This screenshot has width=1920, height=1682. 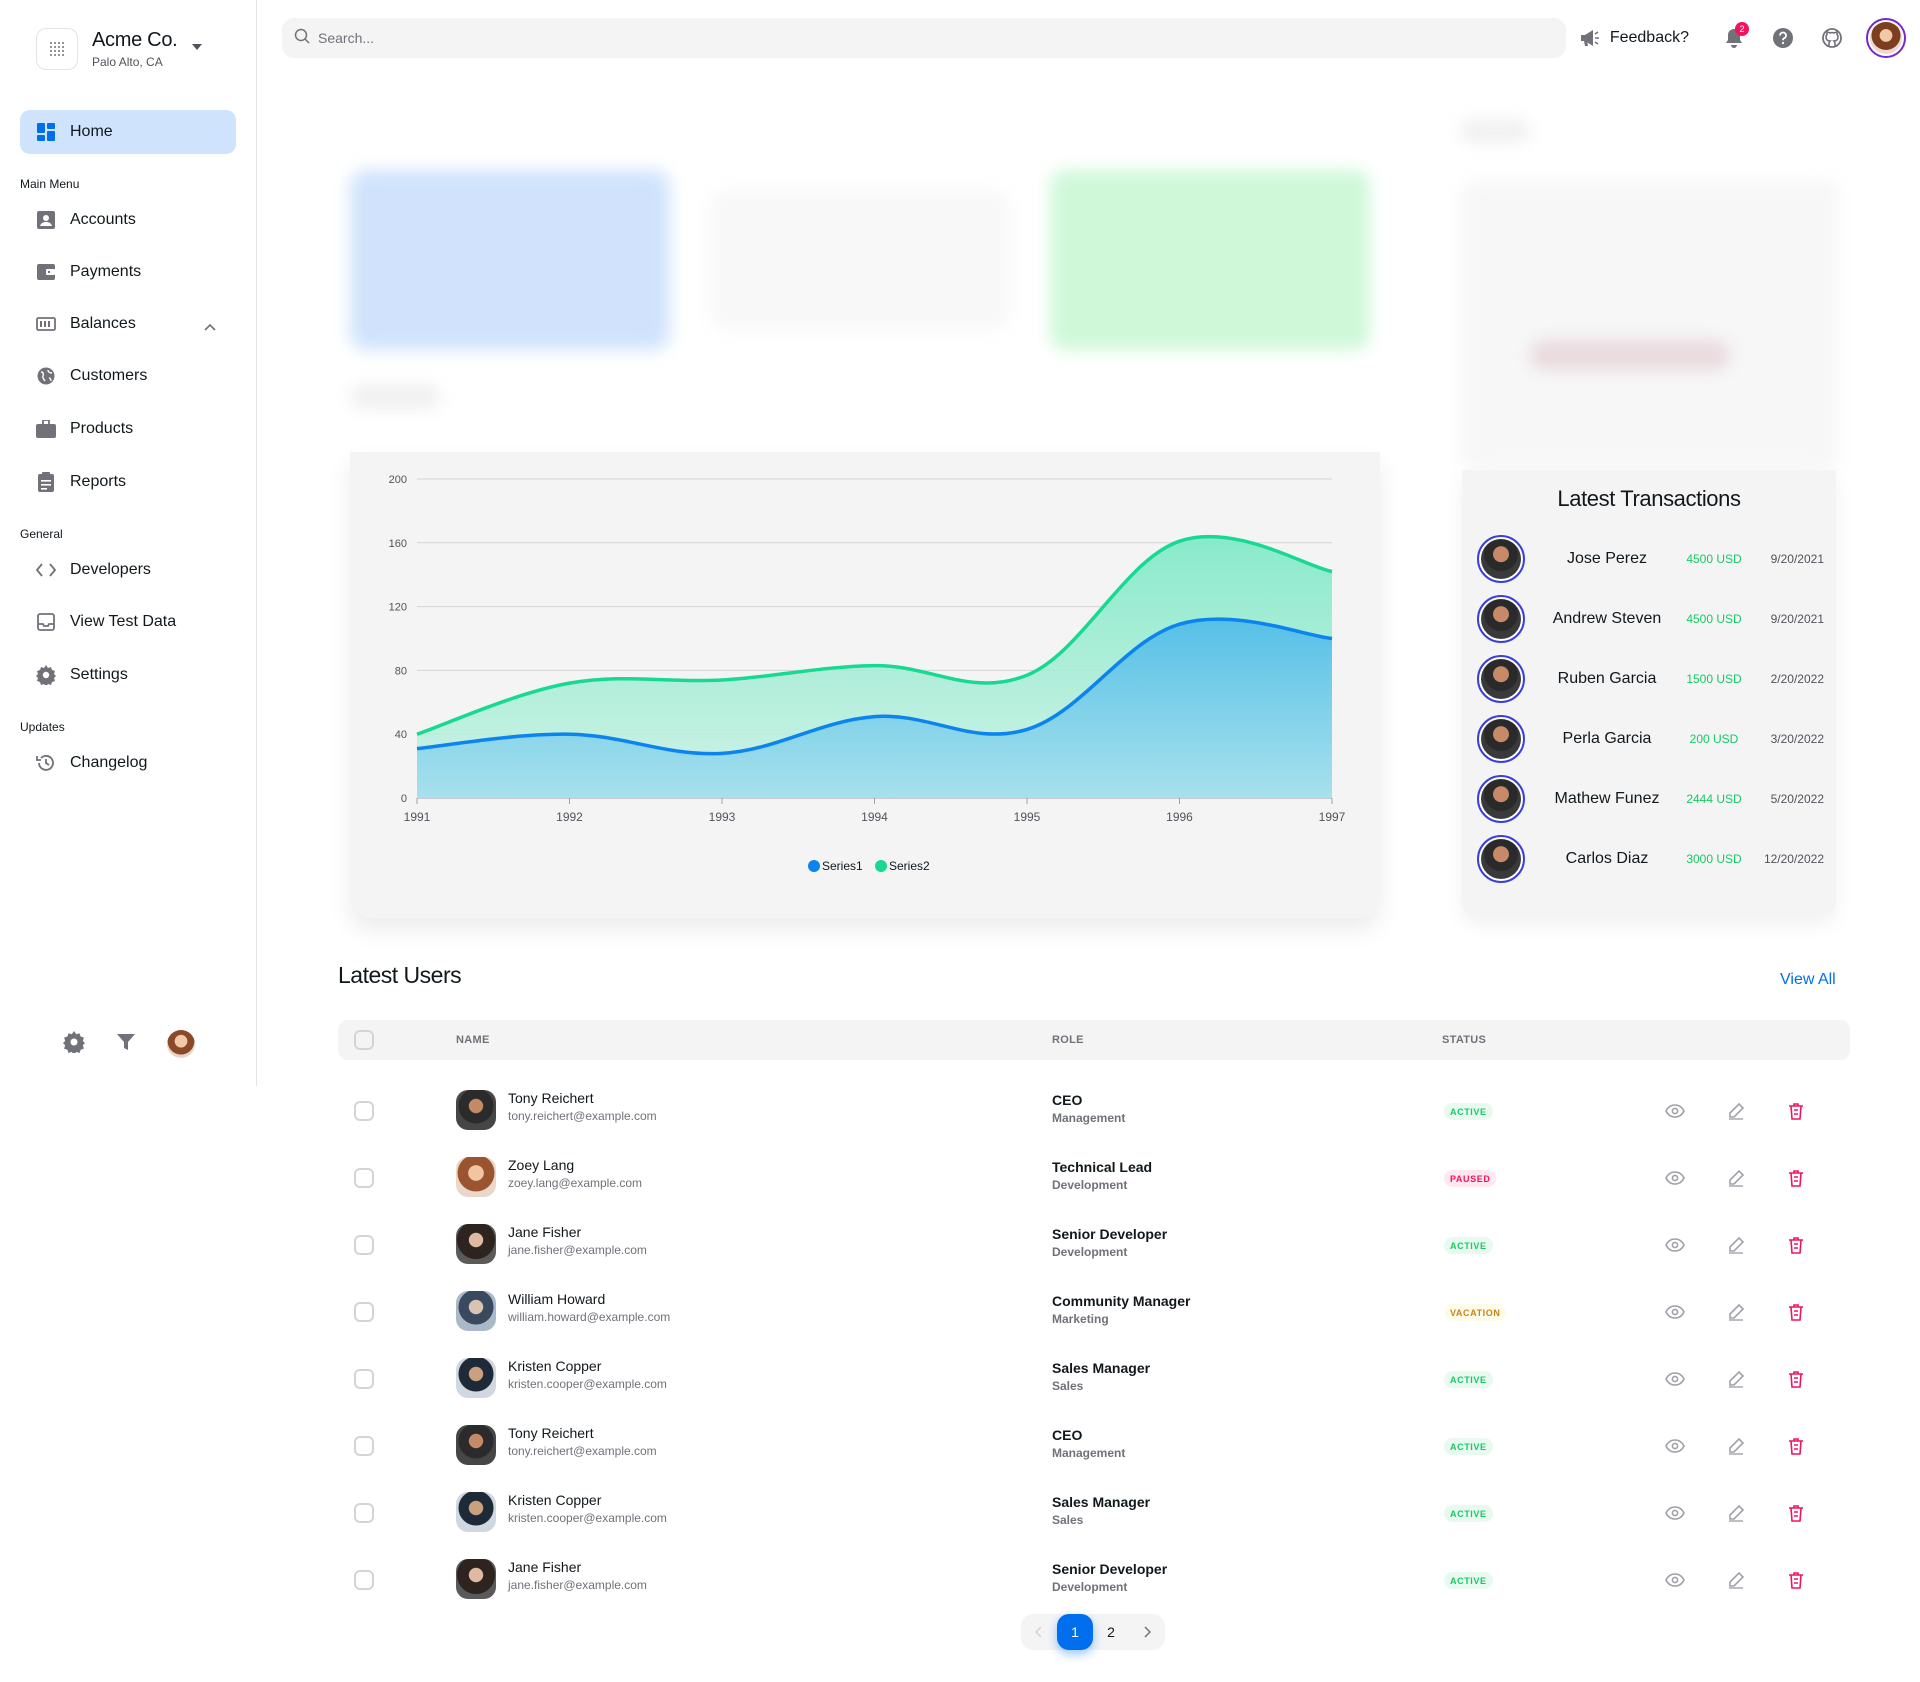 I want to click on caret-down-icon, so click(x=197, y=47).